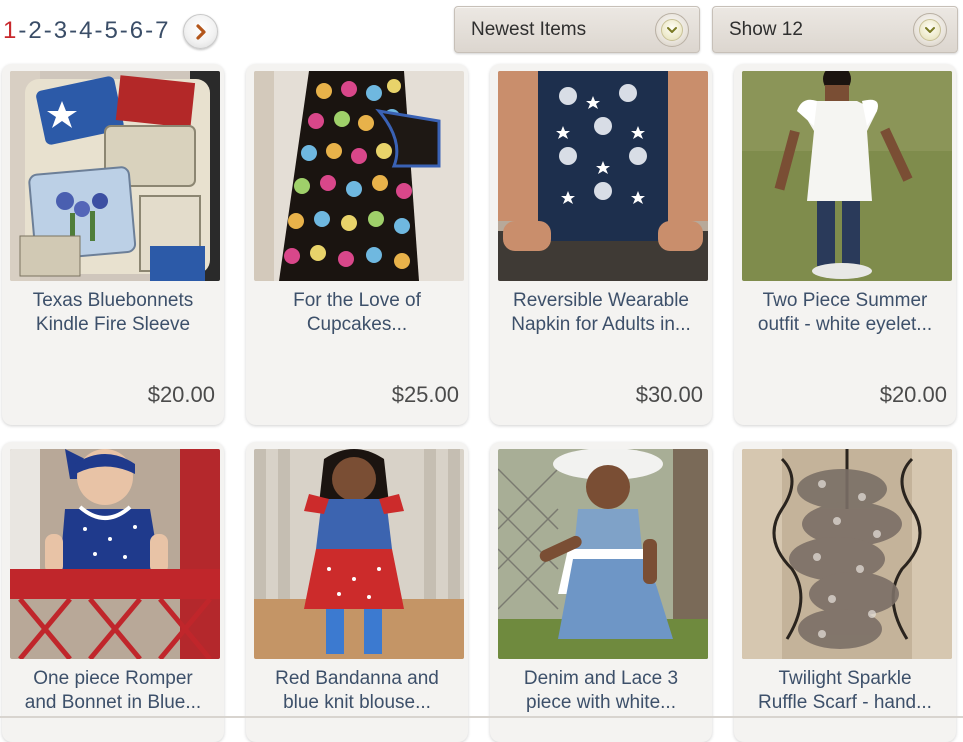 The image size is (963, 742). I want to click on title-line: Two Piece Summer, so click(845, 300).